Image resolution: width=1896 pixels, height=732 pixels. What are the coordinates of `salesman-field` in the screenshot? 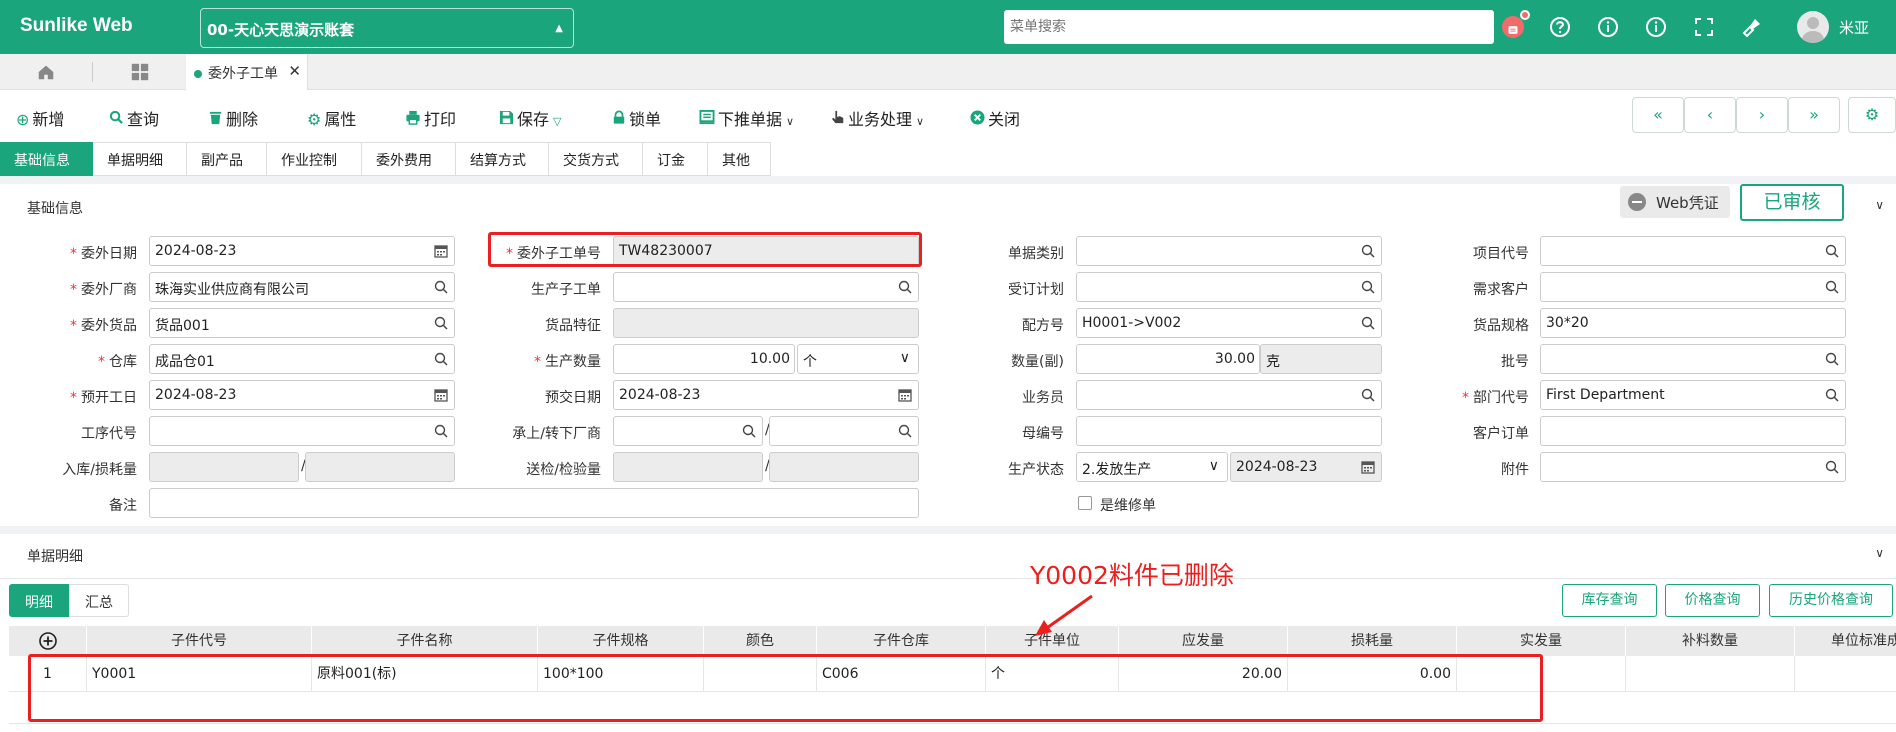 It's located at (1229, 395).